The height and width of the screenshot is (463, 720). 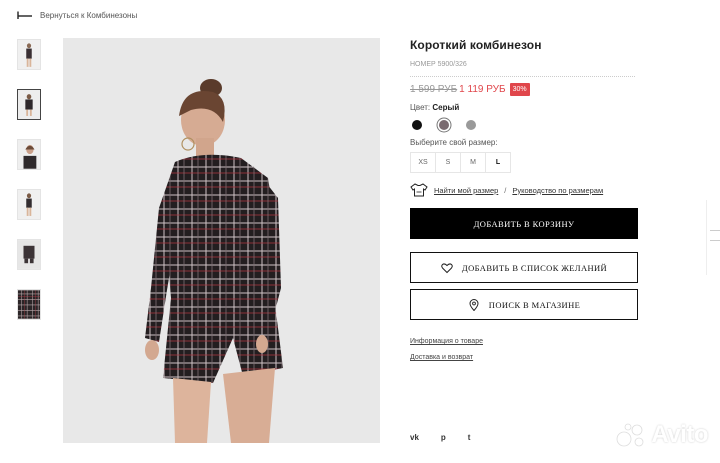 I want to click on add-to-cart-label: ДОБАВИТЬ В КОРЗИНУ, so click(x=524, y=223).